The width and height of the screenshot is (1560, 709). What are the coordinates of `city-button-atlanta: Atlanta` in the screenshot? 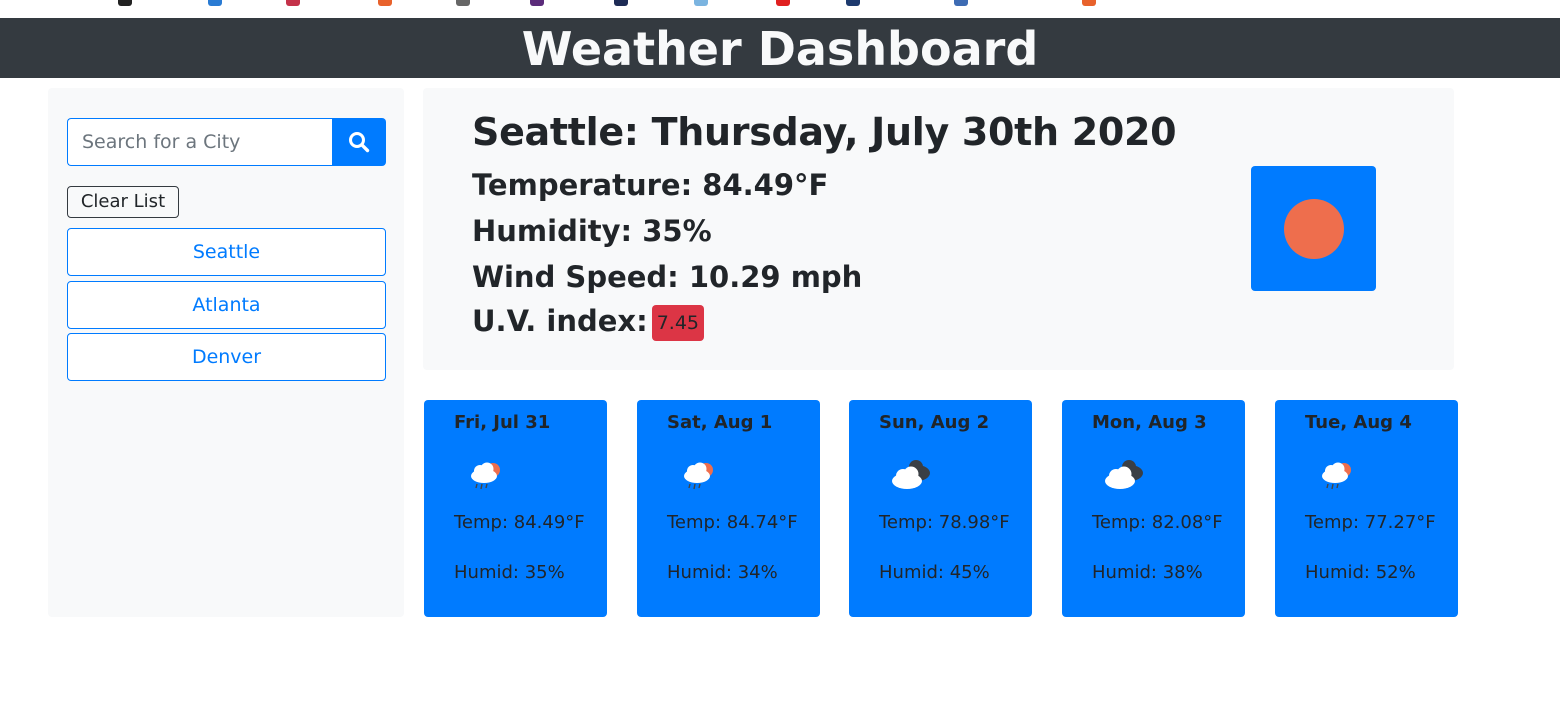 It's located at (226, 305).